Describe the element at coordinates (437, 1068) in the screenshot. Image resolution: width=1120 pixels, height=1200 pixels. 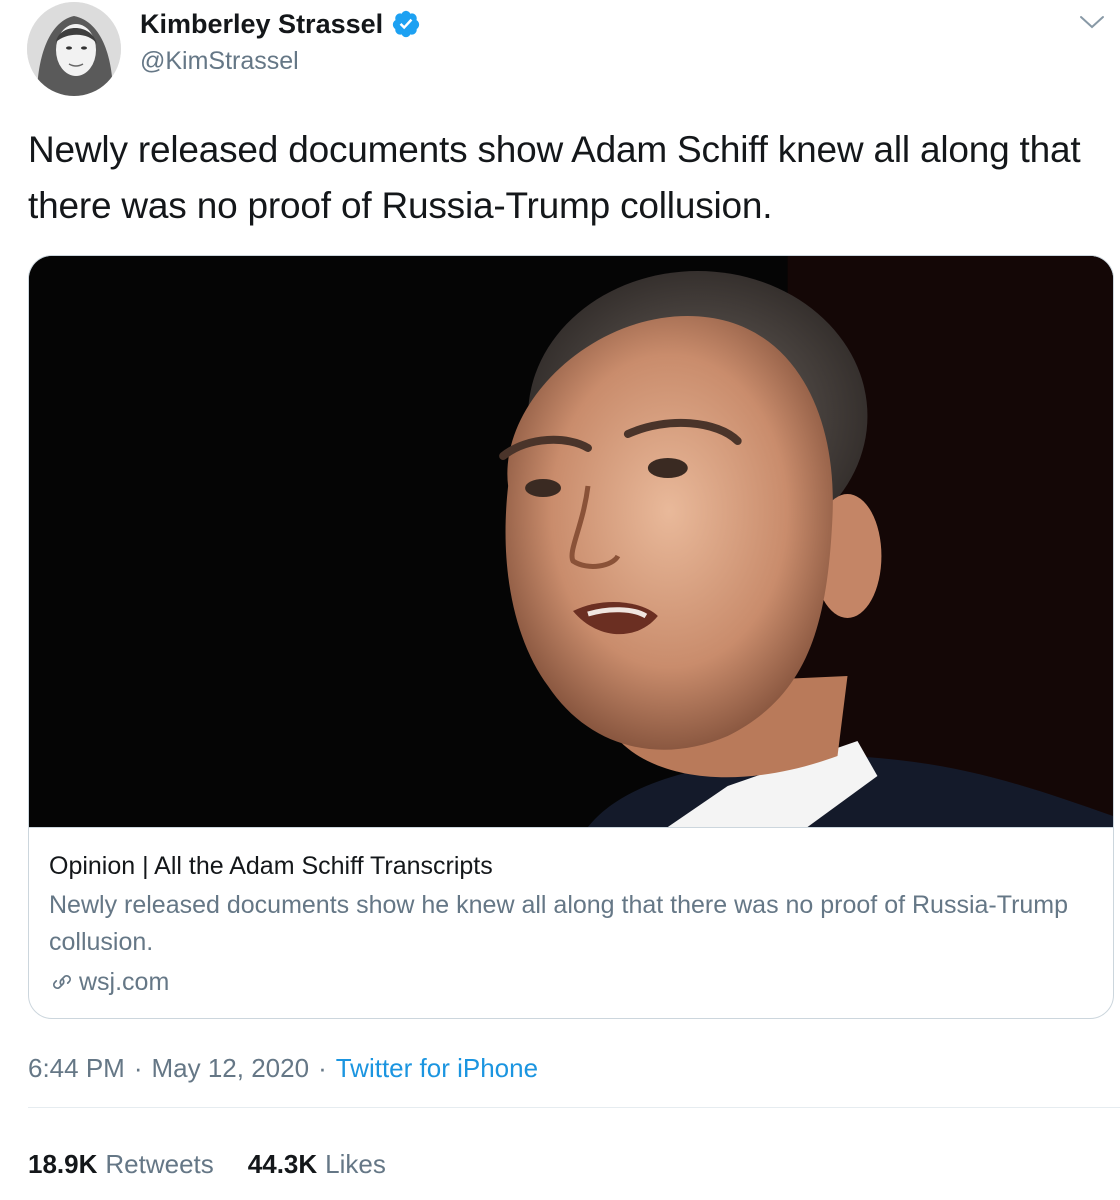
I see `tweet-source-link: Twitter for iPhone` at that location.